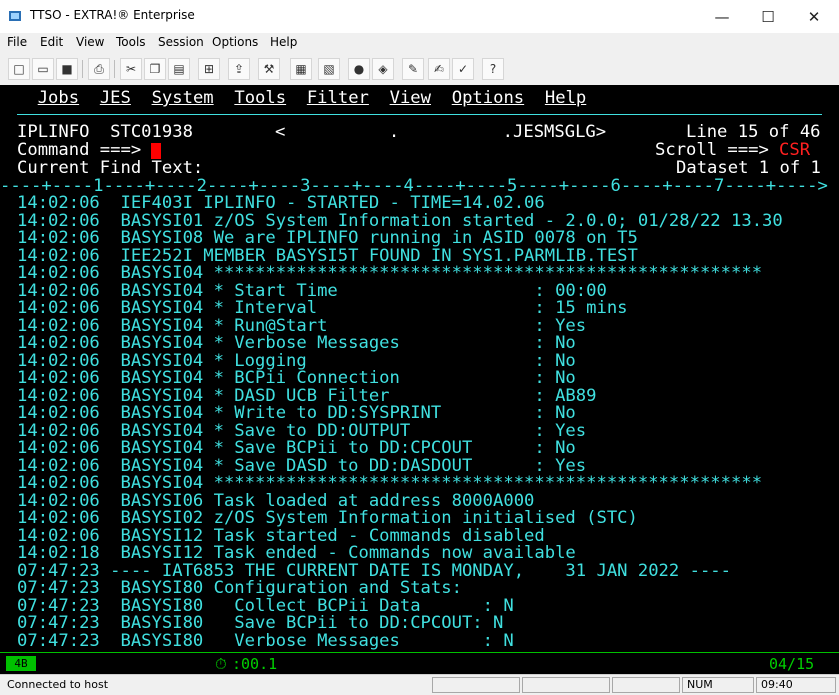 The image size is (839, 695). Describe the element at coordinates (67, 69) in the screenshot. I see `save-icon: ■` at that location.